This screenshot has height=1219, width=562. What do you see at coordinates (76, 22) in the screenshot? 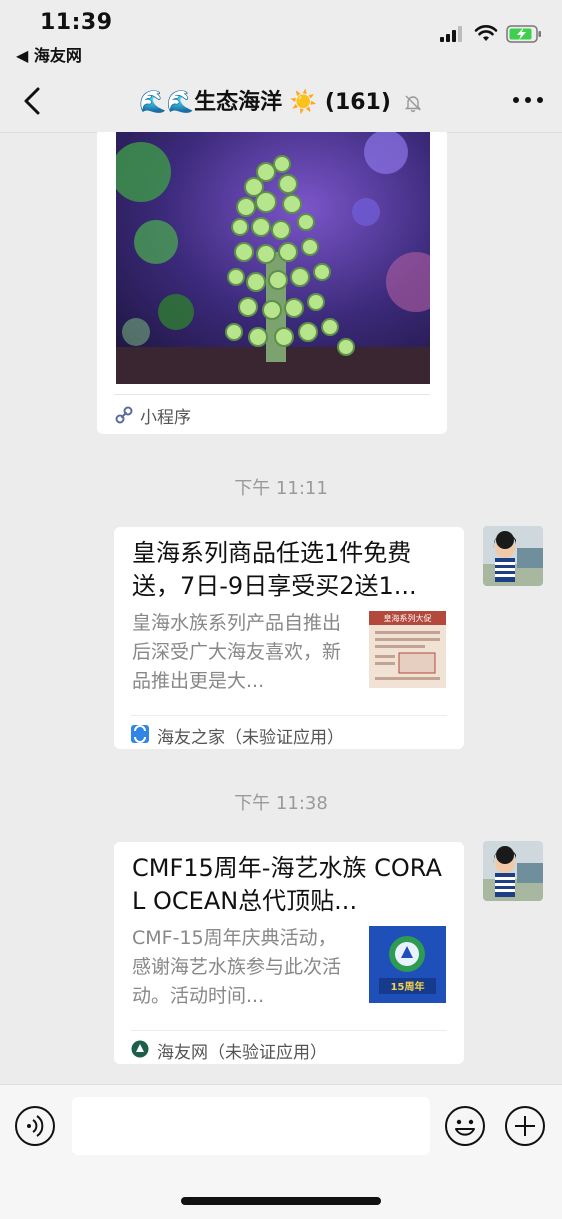
I see `status-time: 11:39` at bounding box center [76, 22].